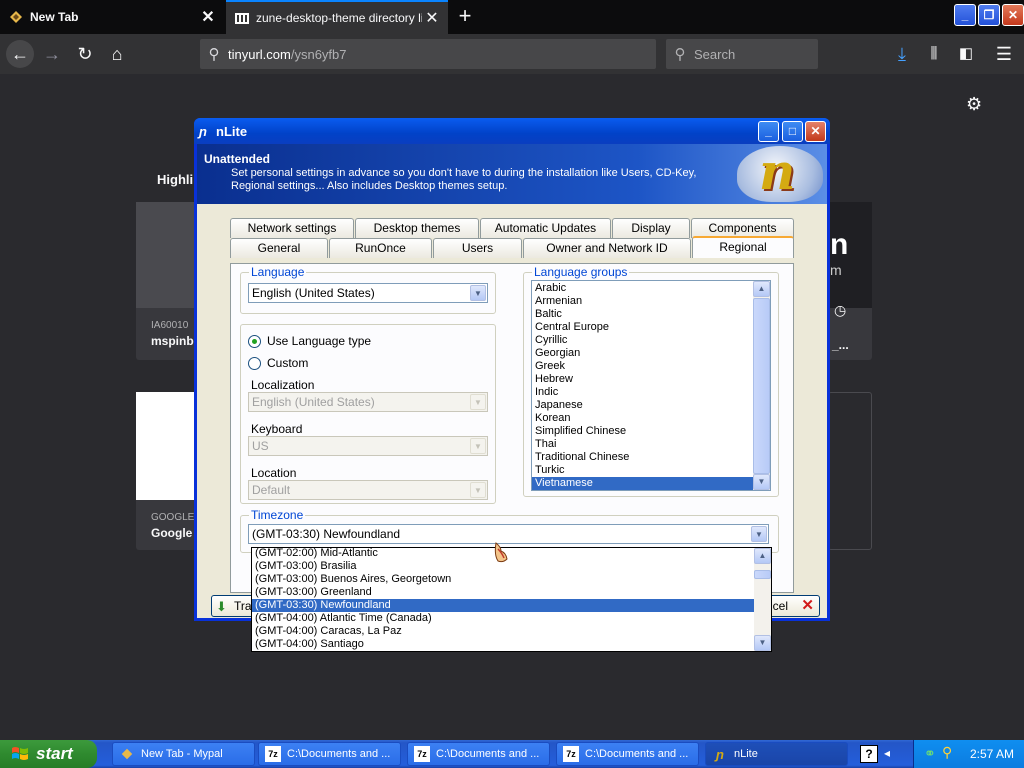  I want to click on list-item-selected: (GMT-03:30) Newfoundland, so click(503, 605).